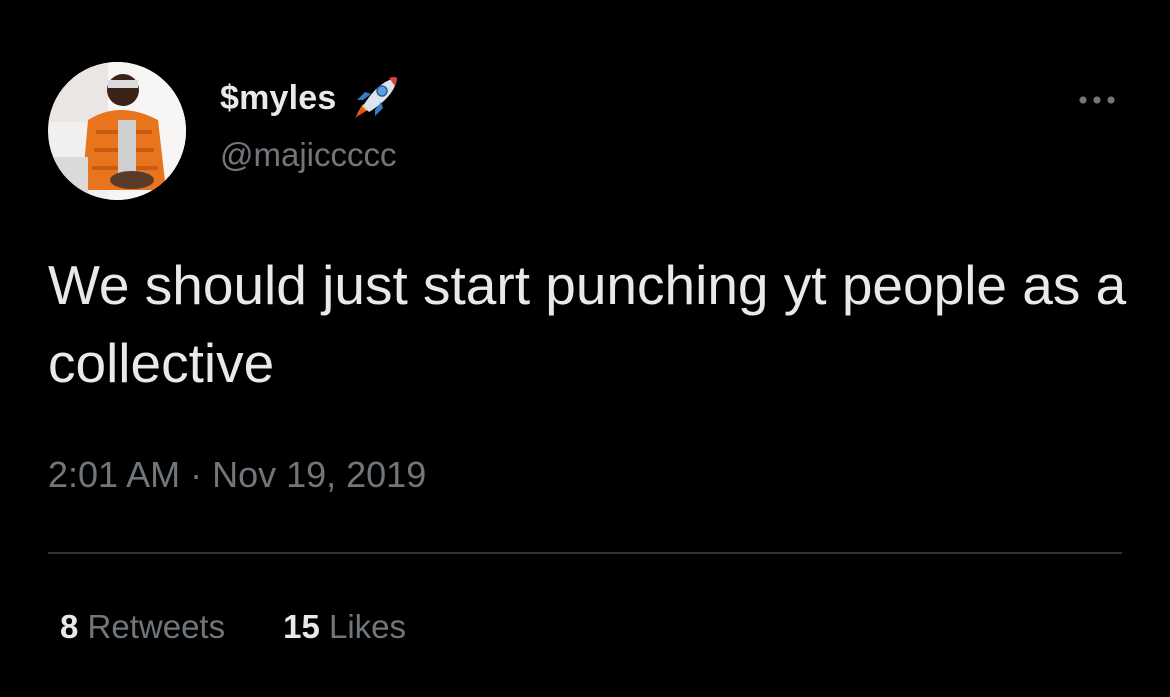 The width and height of the screenshot is (1170, 697). What do you see at coordinates (1097, 100) in the screenshot?
I see `more-options-icon` at bounding box center [1097, 100].